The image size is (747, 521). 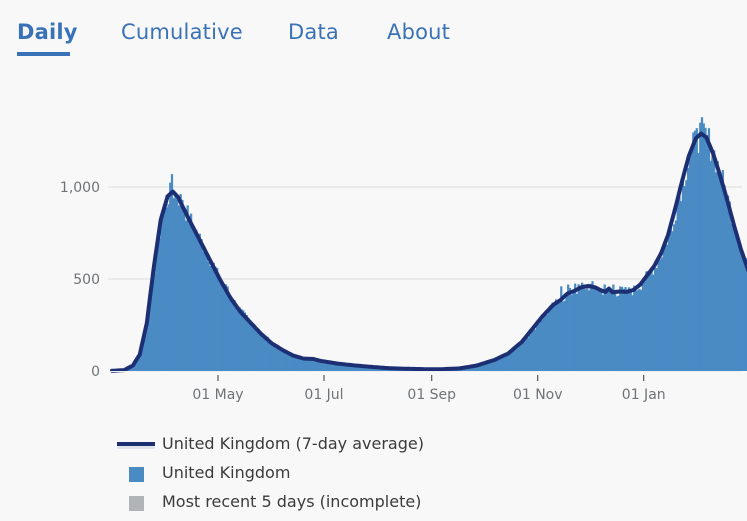 What do you see at coordinates (136, 503) in the screenshot?
I see `legend-square-swatch-grey` at bounding box center [136, 503].